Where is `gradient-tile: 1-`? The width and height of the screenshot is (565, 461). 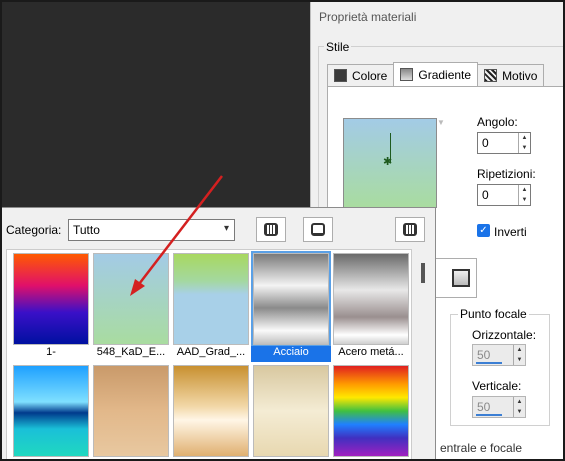
gradient-tile: 1- is located at coordinates (51, 305).